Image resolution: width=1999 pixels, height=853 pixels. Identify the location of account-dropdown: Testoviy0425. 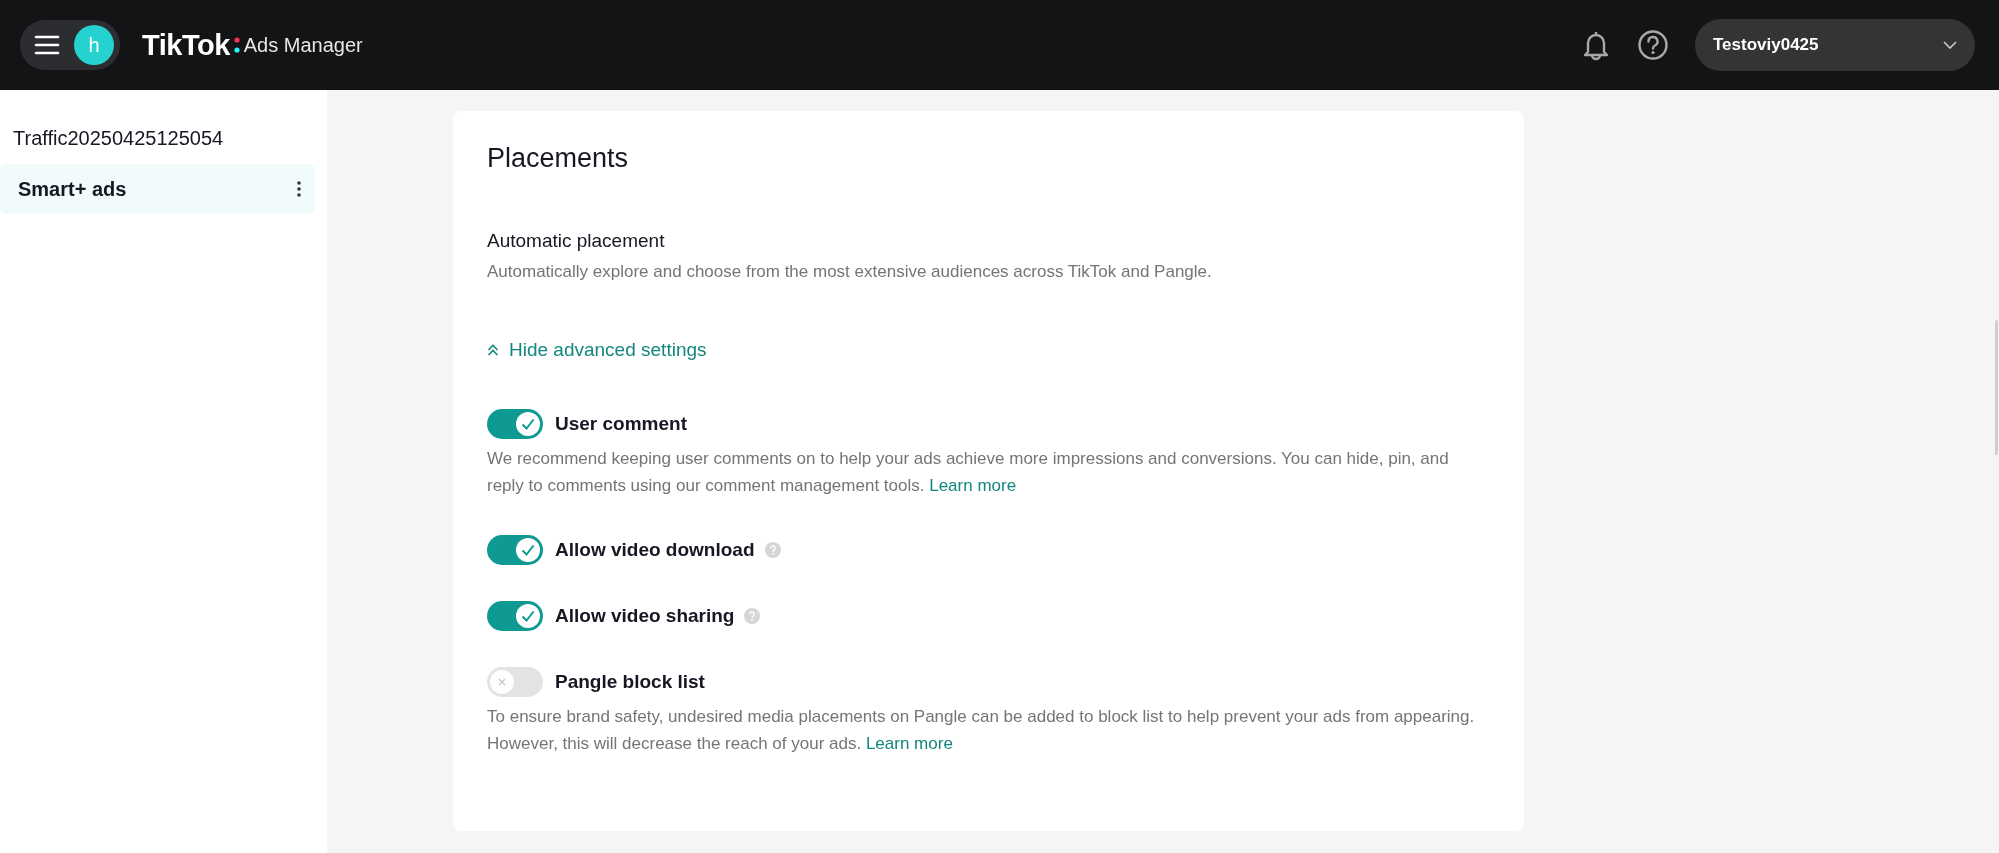
(1835, 45).